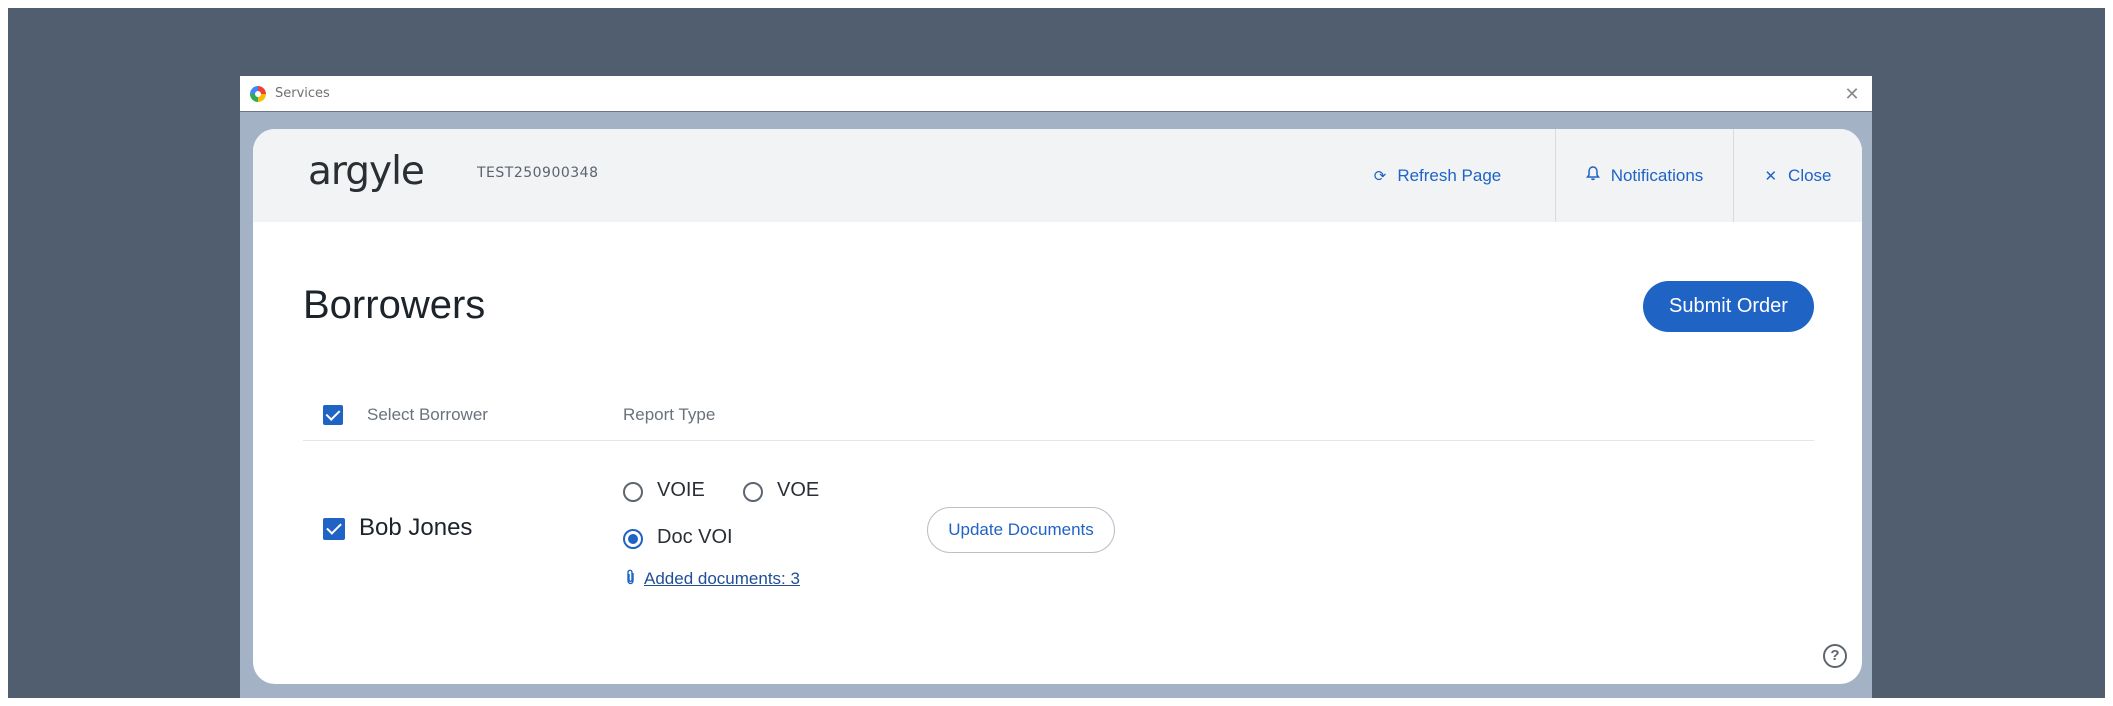 The width and height of the screenshot is (2113, 706). I want to click on radio-voie-label: VOIE, so click(681, 490).